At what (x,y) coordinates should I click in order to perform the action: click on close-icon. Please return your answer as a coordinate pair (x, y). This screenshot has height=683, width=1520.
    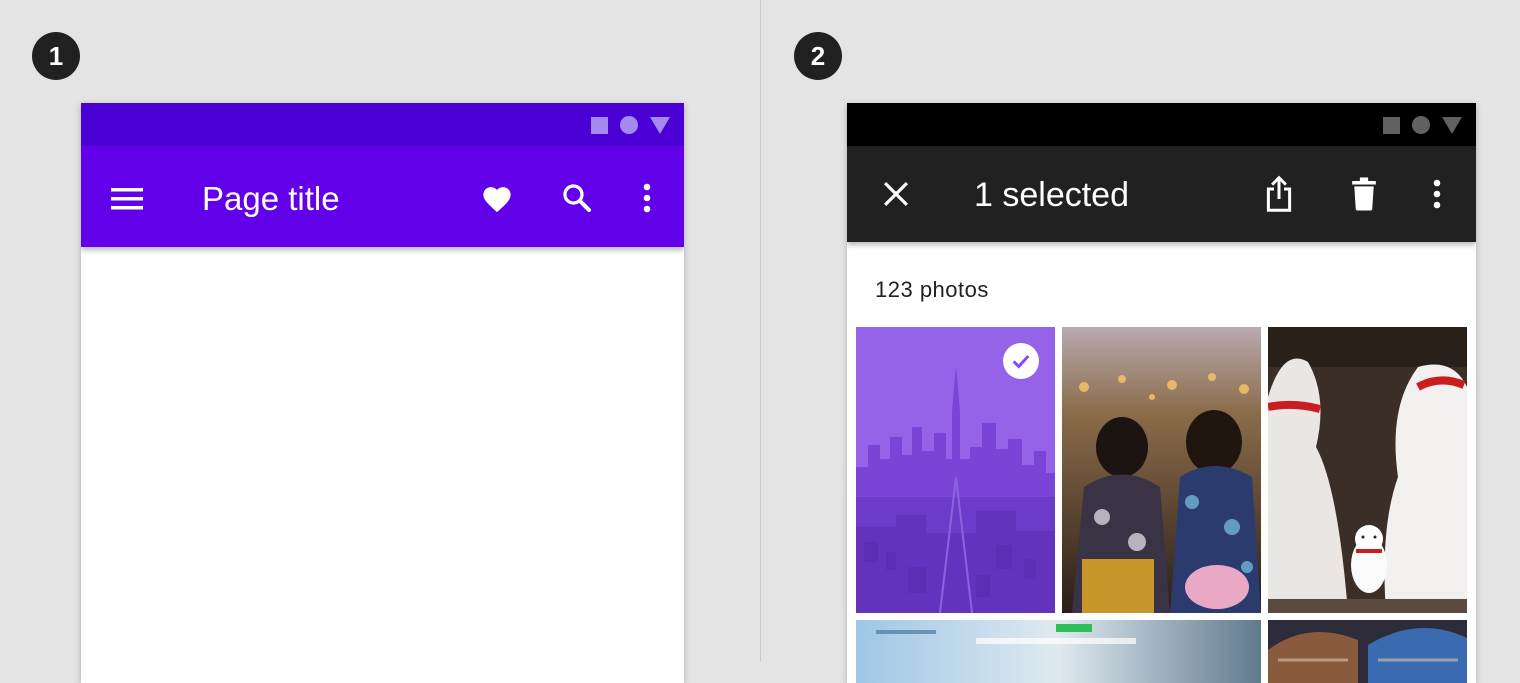
    Looking at the image, I should click on (896, 194).